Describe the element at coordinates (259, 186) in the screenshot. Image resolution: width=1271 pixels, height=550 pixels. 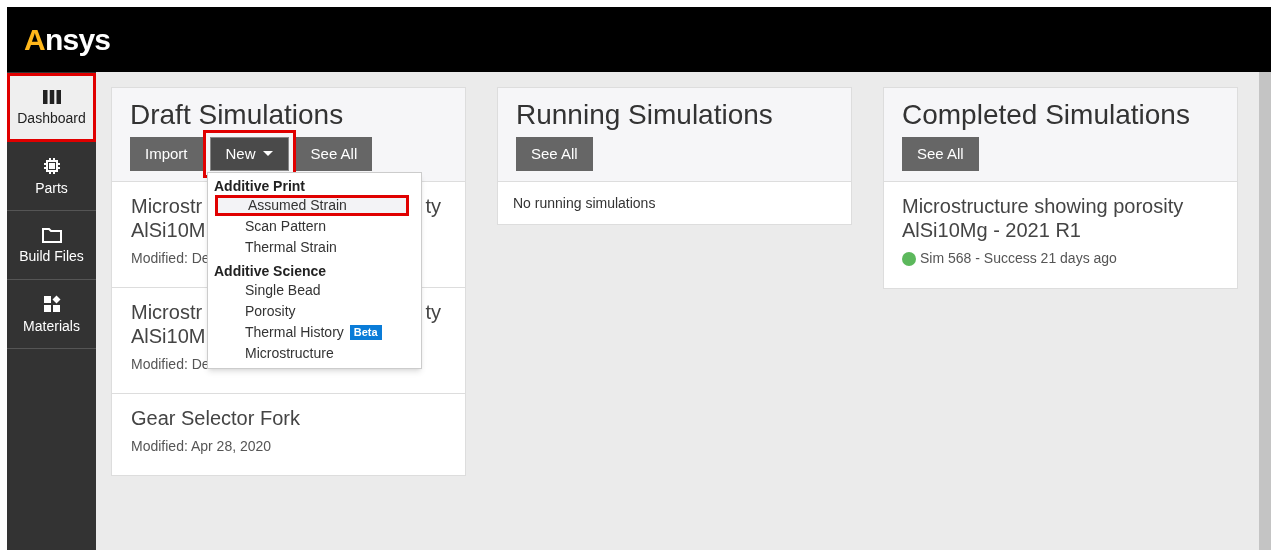
I see `menu-heading: Additive Print` at that location.